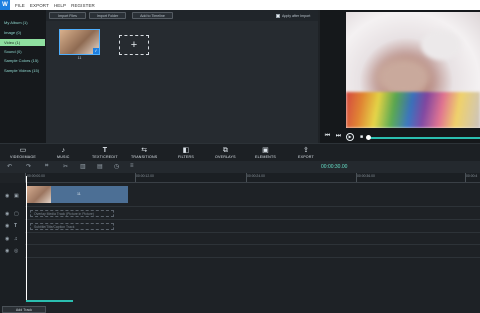 This screenshot has height=313, width=480. I want to click on menu-bar: W FILE EXPORT HELP REGISTER, so click(240, 5).